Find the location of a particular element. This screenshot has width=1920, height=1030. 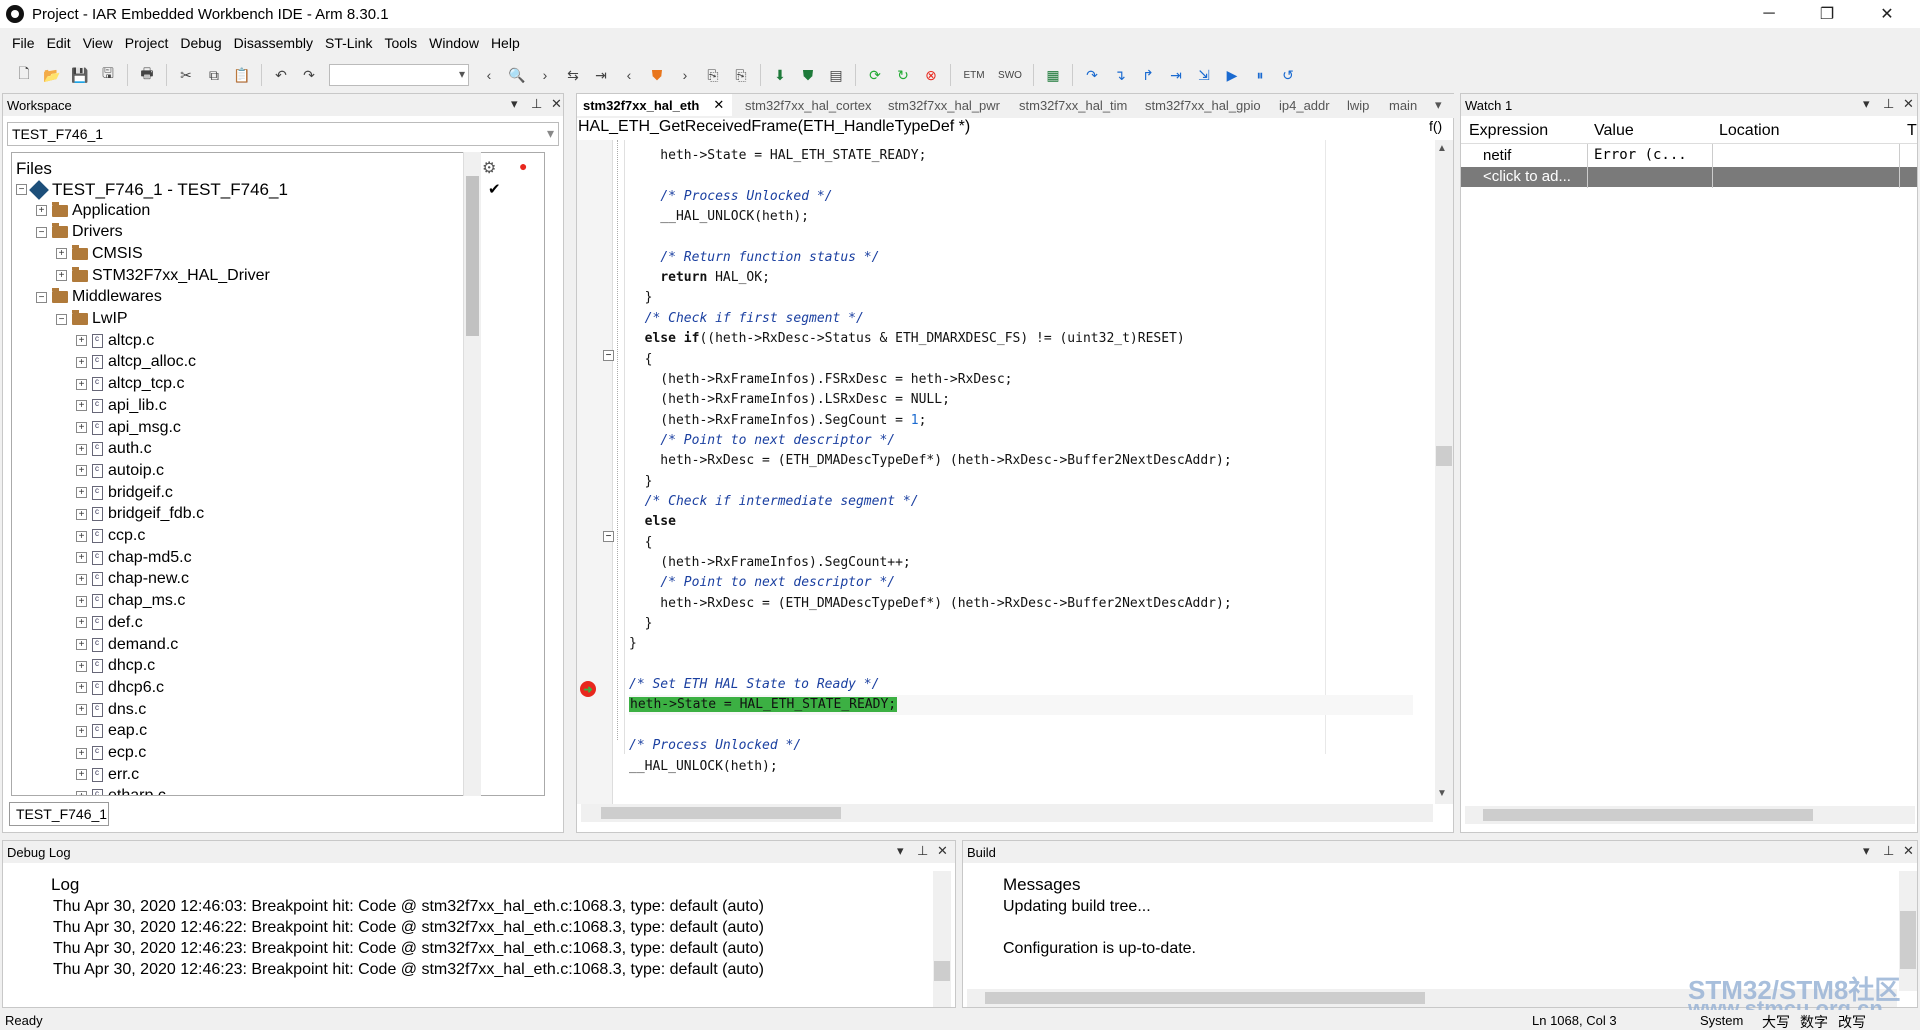

log-vscroll is located at coordinates (942, 939).